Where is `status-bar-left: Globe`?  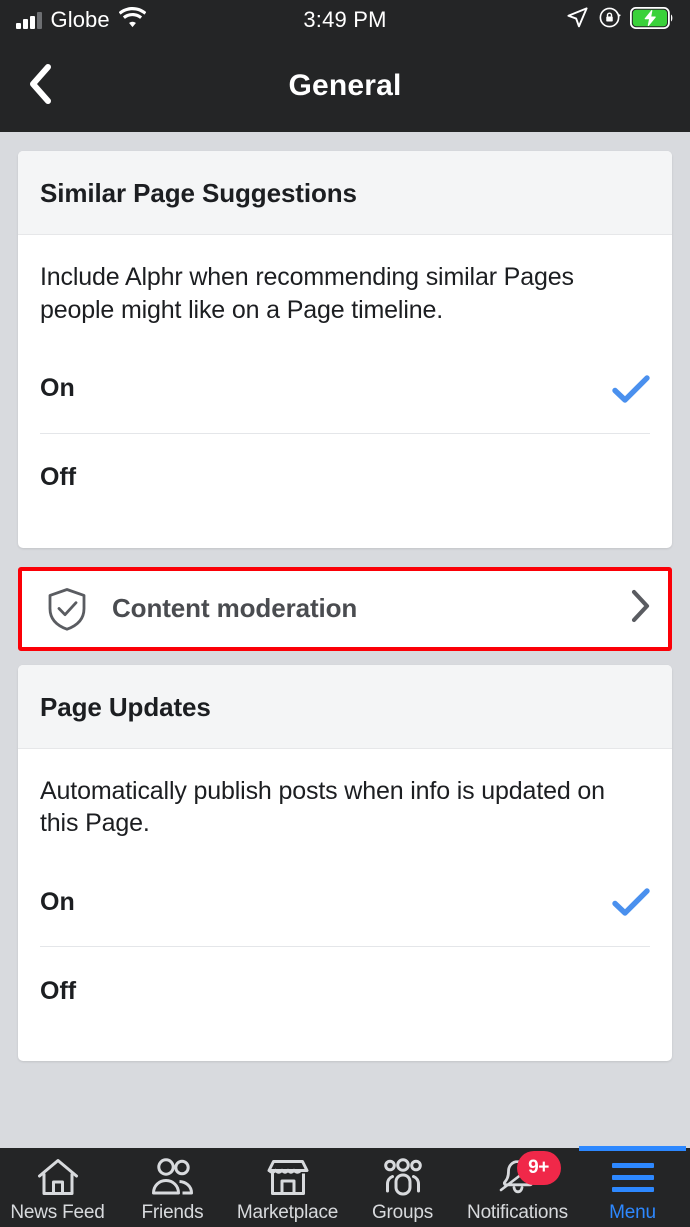
status-bar-left: Globe is located at coordinates (291, 20).